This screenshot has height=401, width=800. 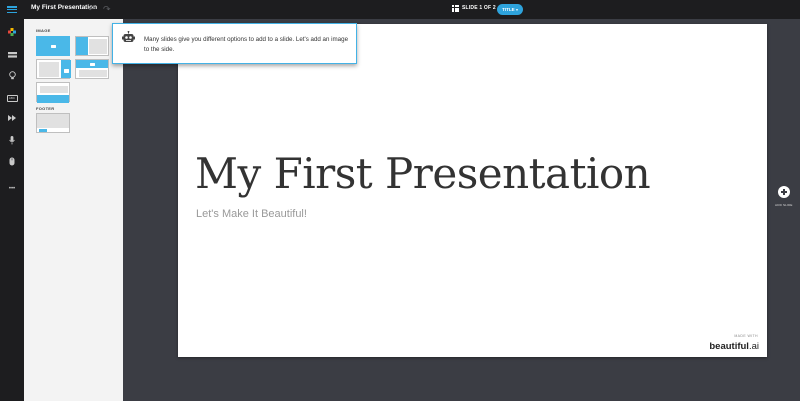 I want to click on made-with-label: MADE WITH, so click(x=746, y=336).